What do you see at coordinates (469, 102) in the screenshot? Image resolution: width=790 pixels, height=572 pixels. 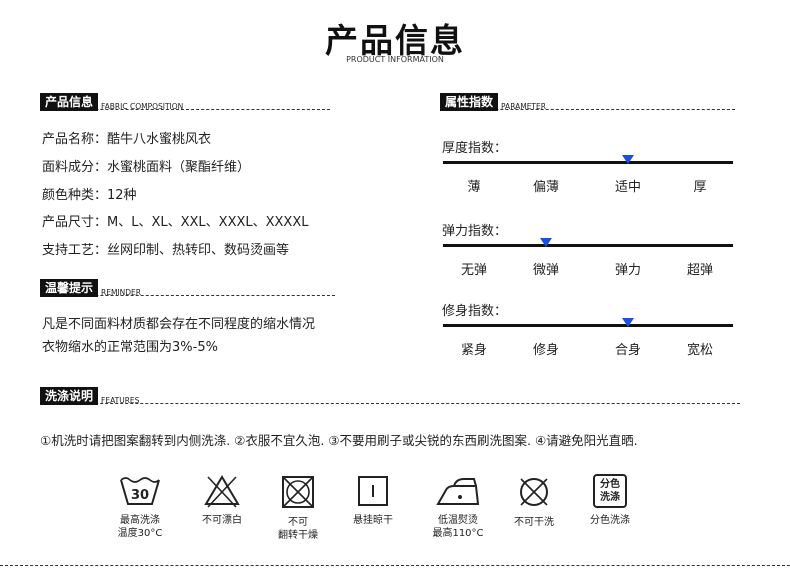 I see `parameter-tag: 属性指数` at bounding box center [469, 102].